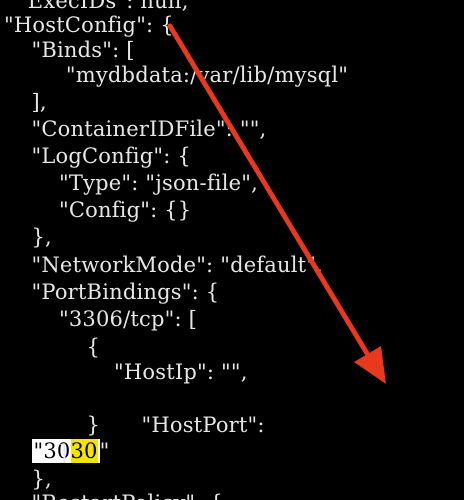  Describe the element at coordinates (164, 265) in the screenshot. I see `code-line-networkmode: "NetworkMode": "default",` at that location.